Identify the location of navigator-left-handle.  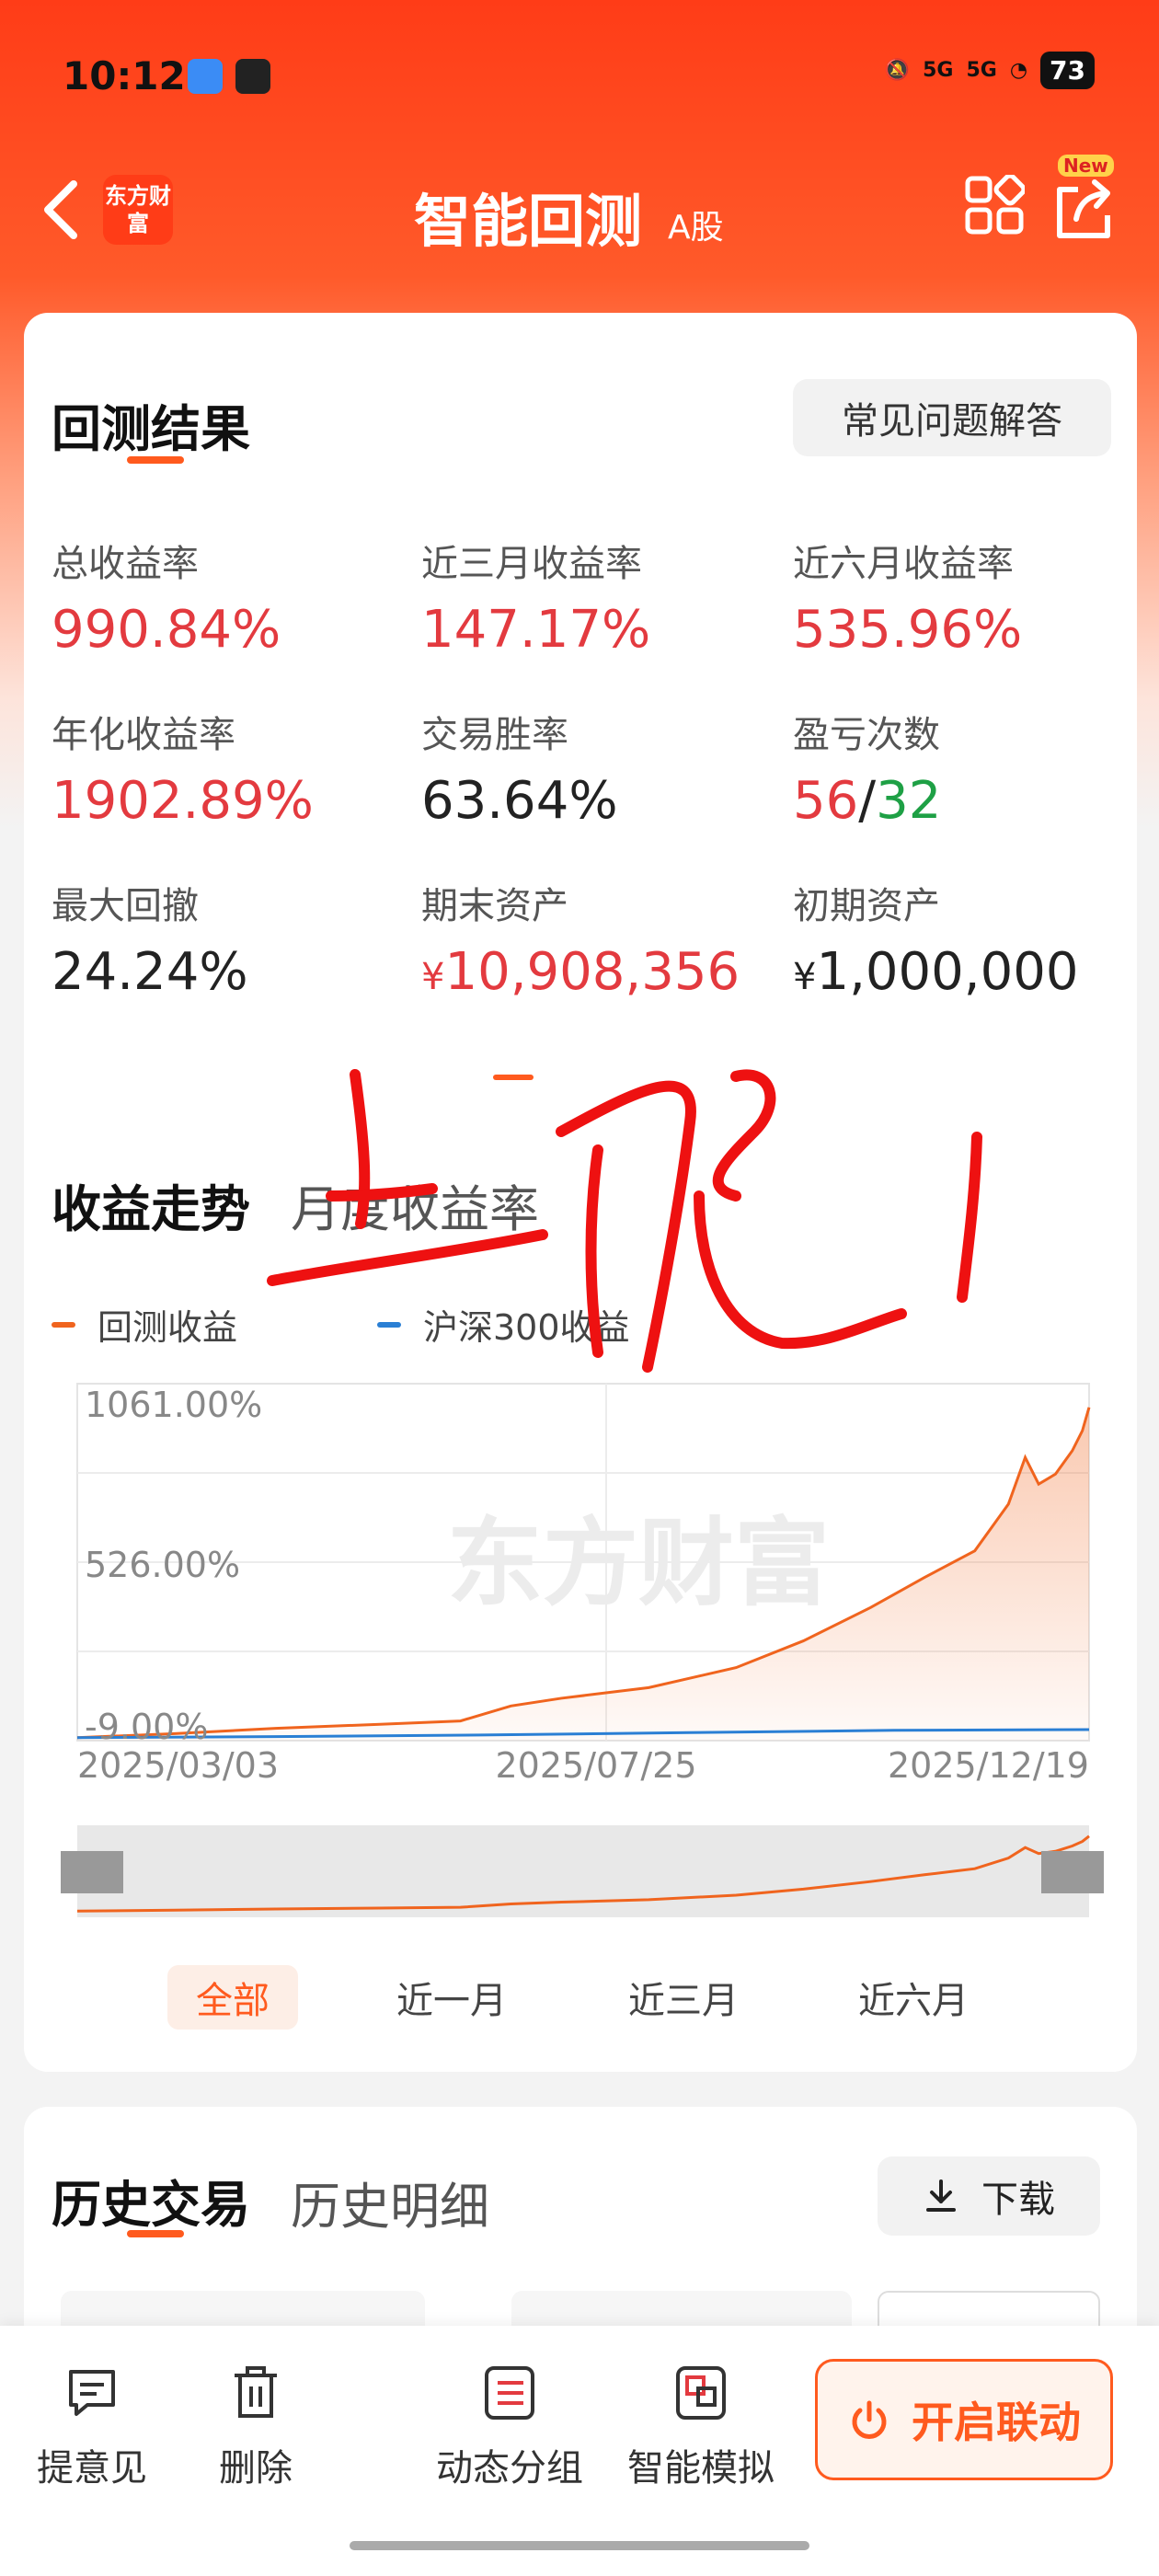
(92, 1872).